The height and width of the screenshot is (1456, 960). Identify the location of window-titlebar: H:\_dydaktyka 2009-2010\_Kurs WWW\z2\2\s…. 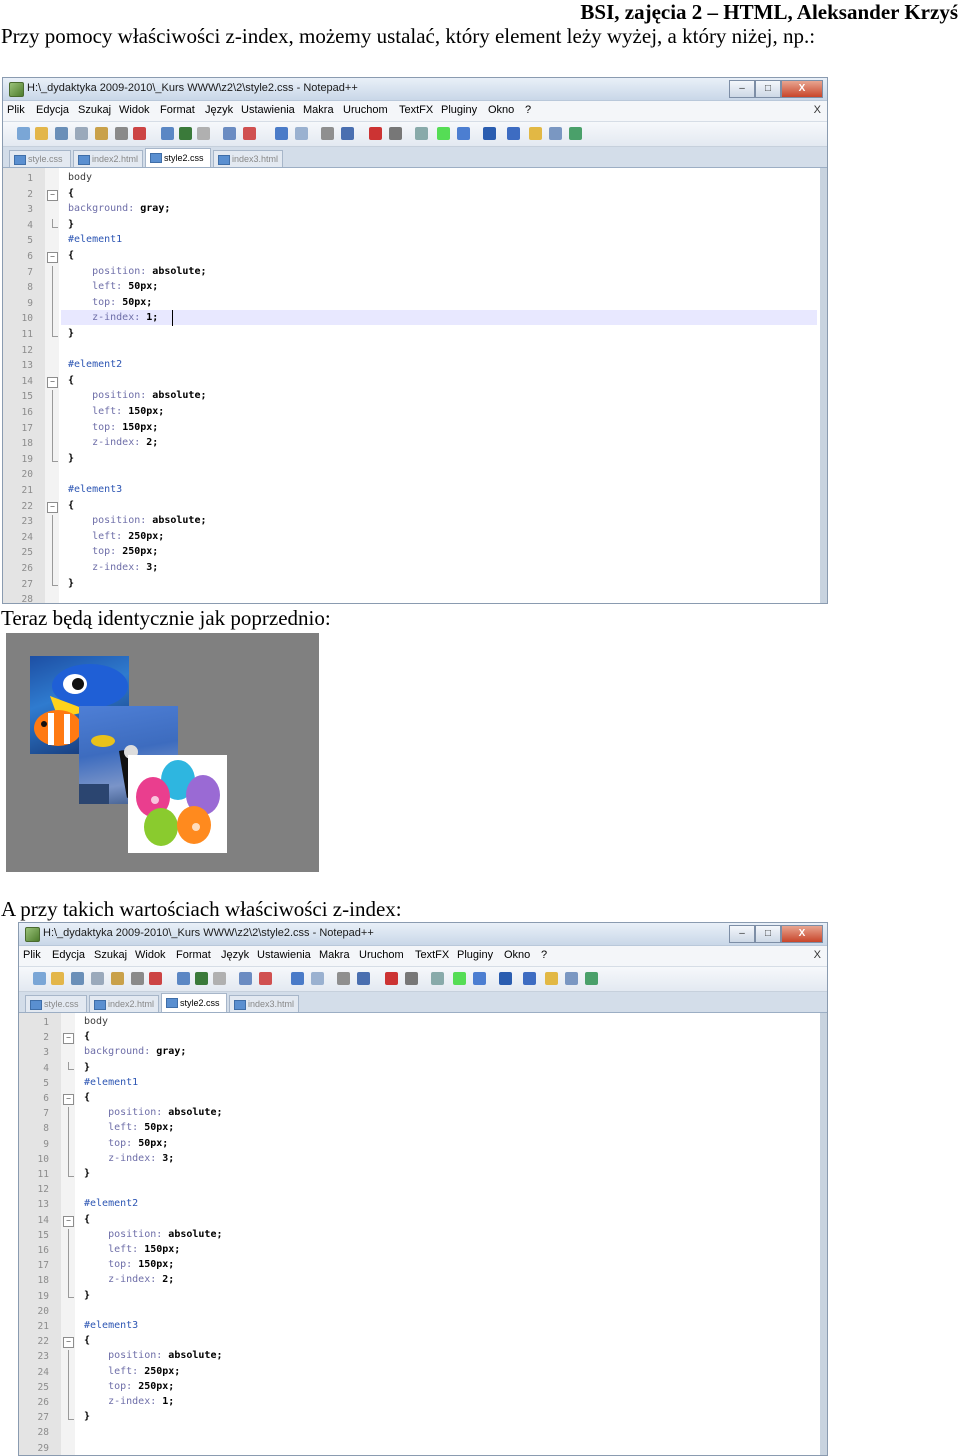
(423, 934).